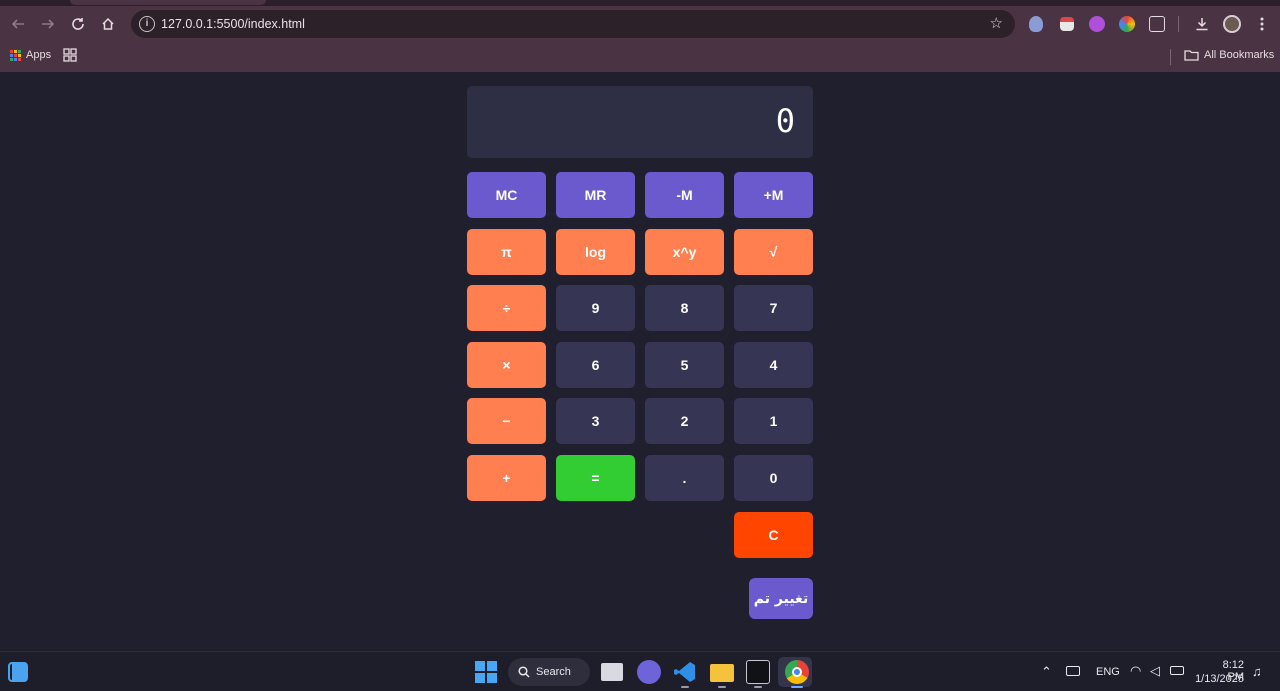  What do you see at coordinates (773, 421) in the screenshot?
I see `digit-1-button: 1` at bounding box center [773, 421].